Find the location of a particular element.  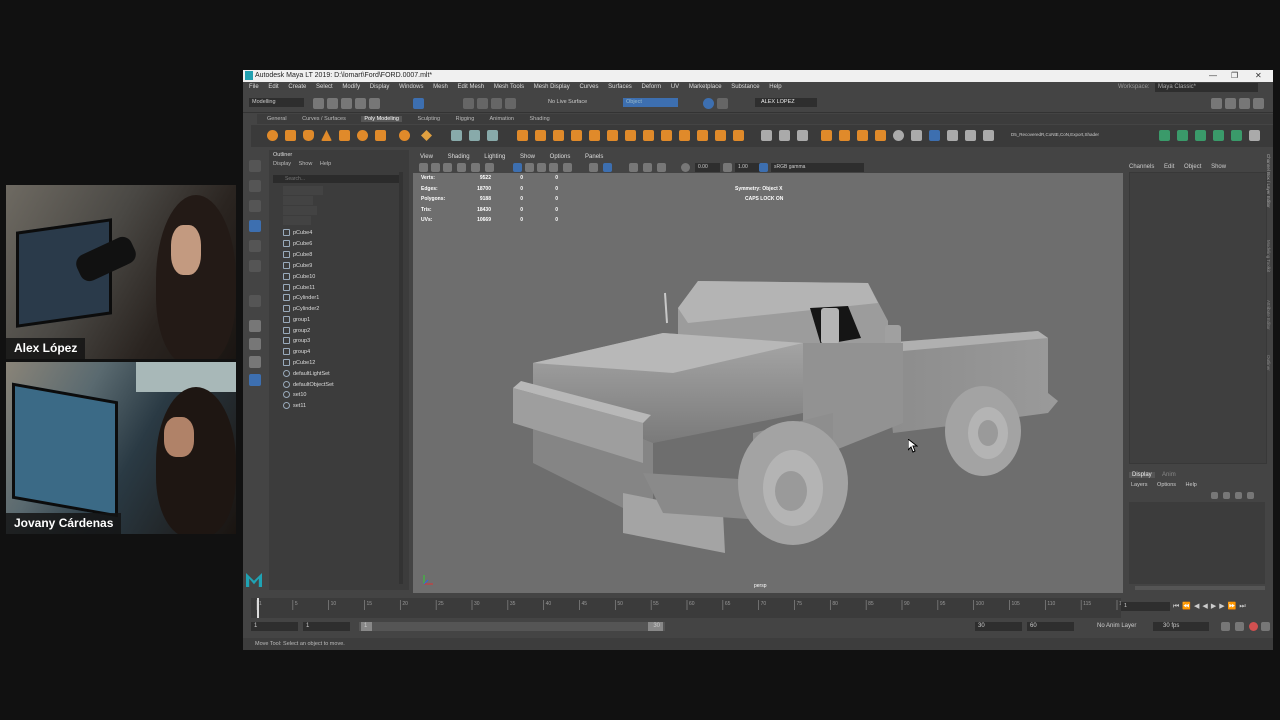

lights-icon is located at coordinates (553, 167).